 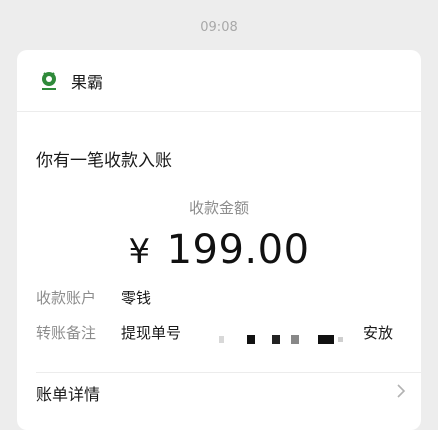 I want to click on field-value: 提现单号, so click(x=151, y=333).